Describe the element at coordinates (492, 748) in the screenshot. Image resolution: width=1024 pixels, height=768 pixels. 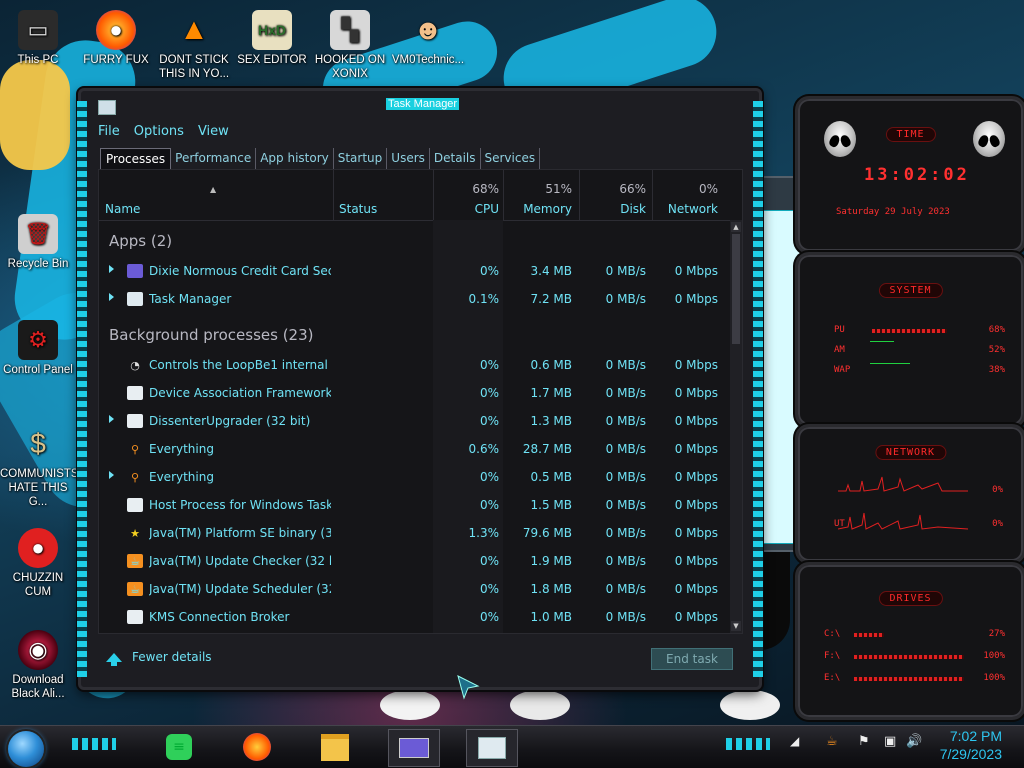
I see `taskbar-task-manager` at that location.